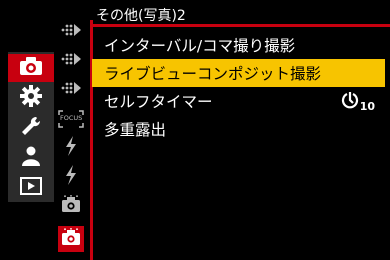 The height and width of the screenshot is (260, 390). I want to click on camera-icon, so click(31, 68).